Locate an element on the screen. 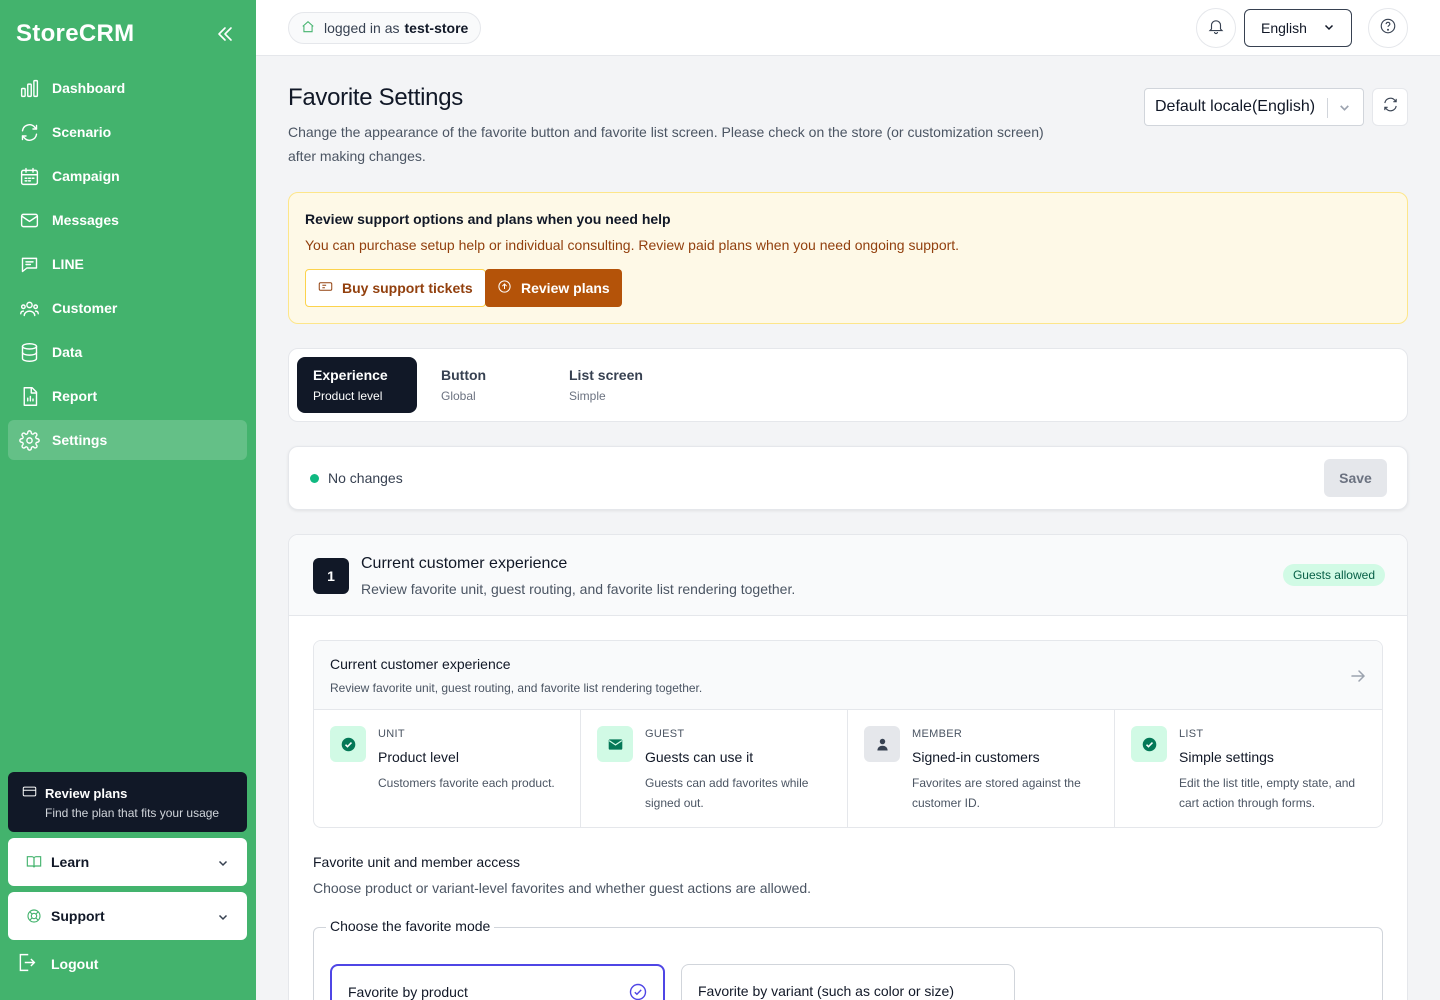  support-label: Support is located at coordinates (78, 916).